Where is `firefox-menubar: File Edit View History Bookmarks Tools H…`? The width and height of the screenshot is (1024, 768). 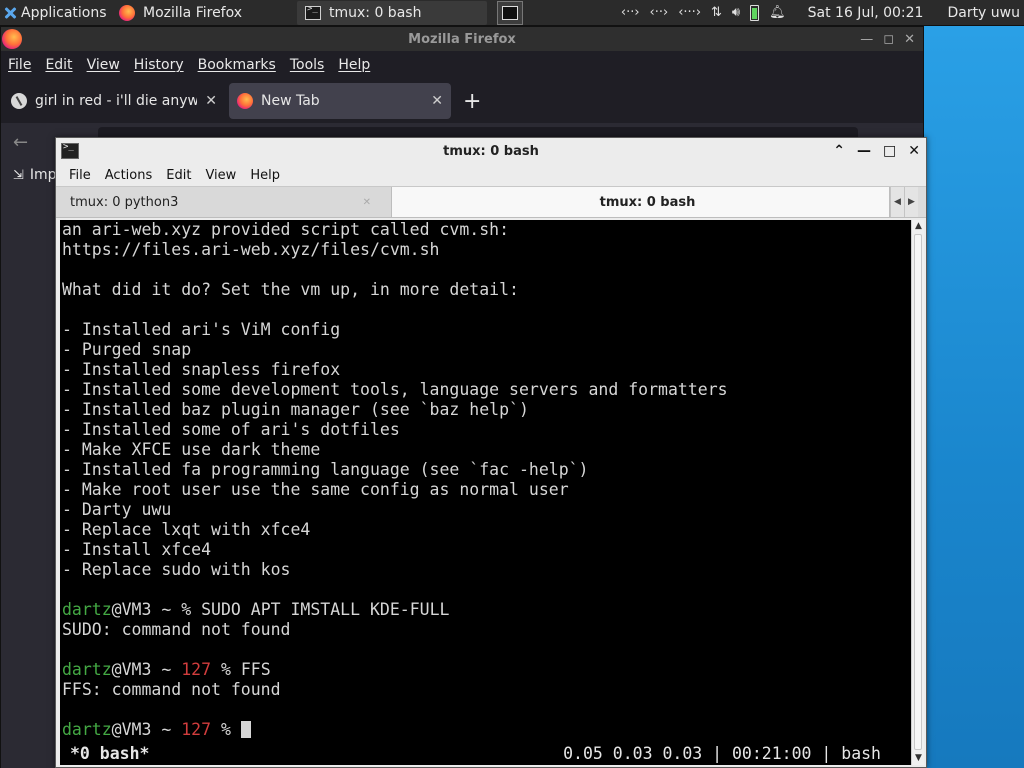 firefox-menubar: File Edit View History Bookmarks Tools H… is located at coordinates (462, 65).